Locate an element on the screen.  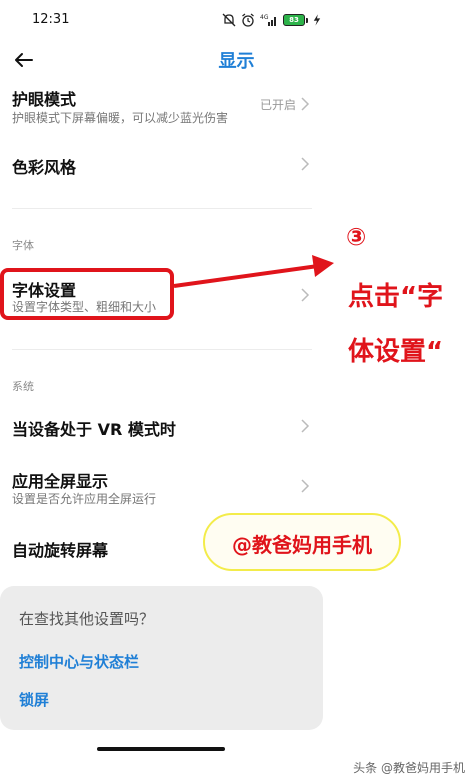
source-credit: 头条 @教爸妈用手机 is located at coordinates (409, 768).